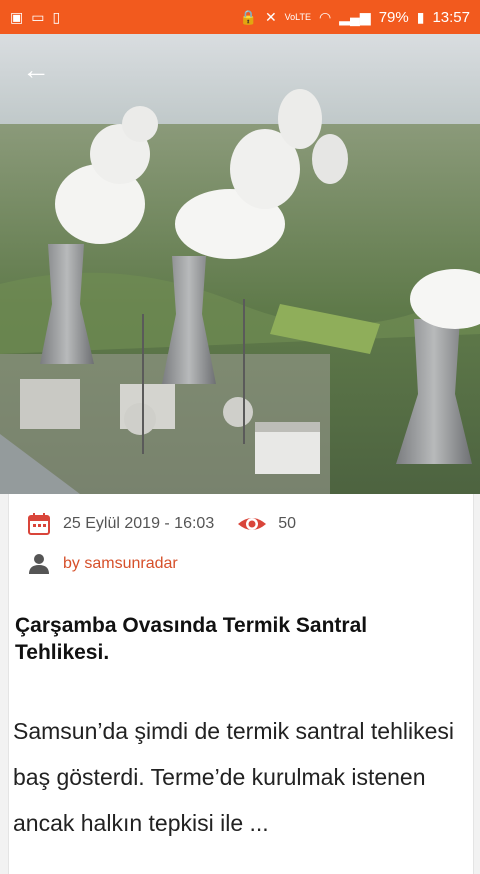 This screenshot has height=874, width=480. I want to click on author-row: by samsunradar, so click(102, 564).